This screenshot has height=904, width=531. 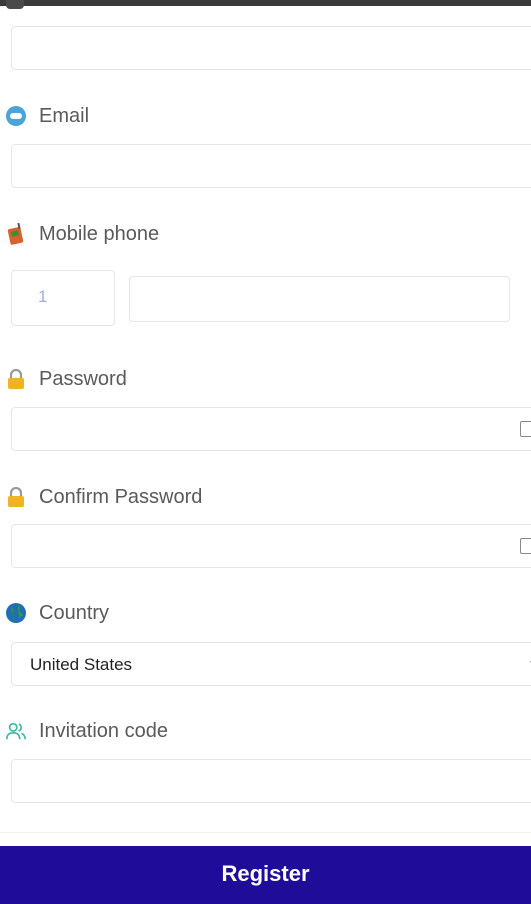 What do you see at coordinates (271, 166) in the screenshot?
I see `email-field` at bounding box center [271, 166].